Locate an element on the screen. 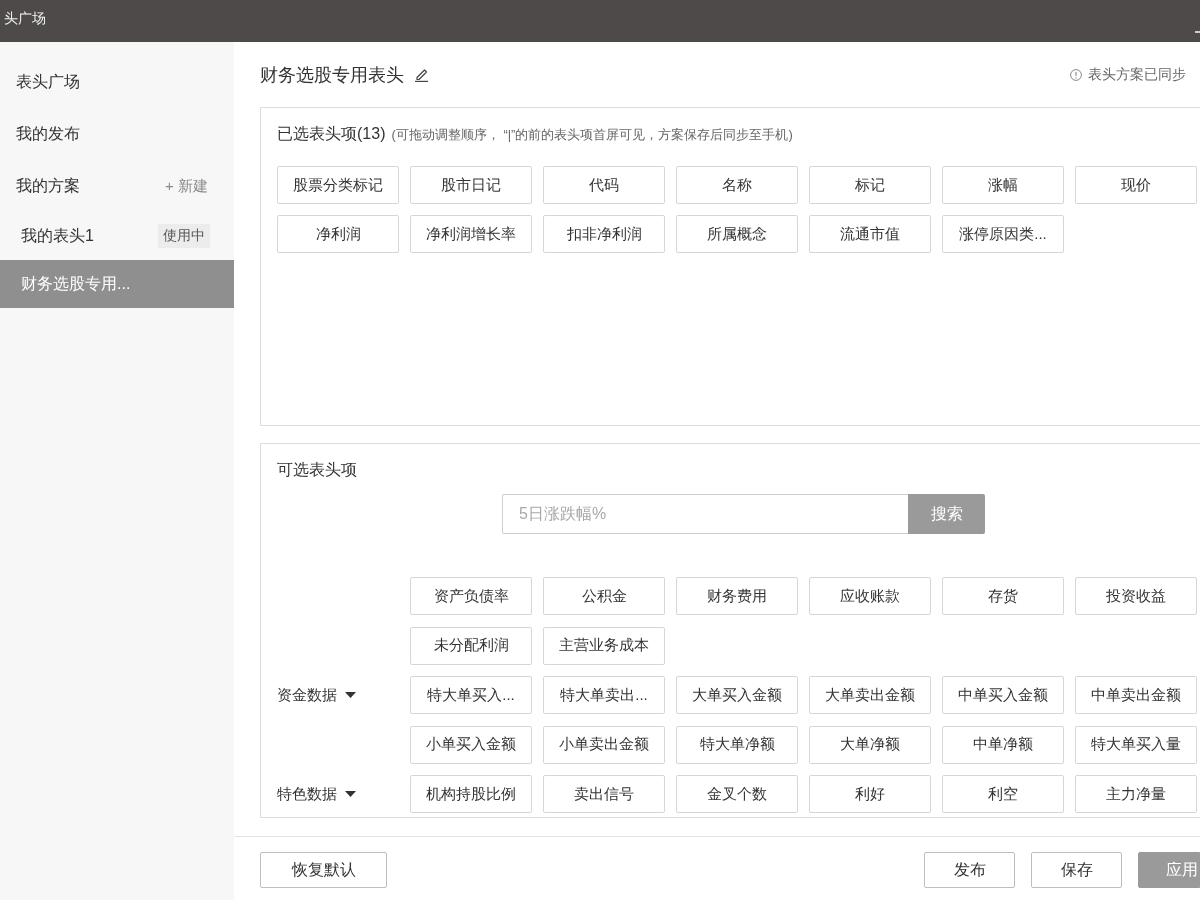 This screenshot has width=1200, height=900. column-chip: 利好 is located at coordinates (870, 794).